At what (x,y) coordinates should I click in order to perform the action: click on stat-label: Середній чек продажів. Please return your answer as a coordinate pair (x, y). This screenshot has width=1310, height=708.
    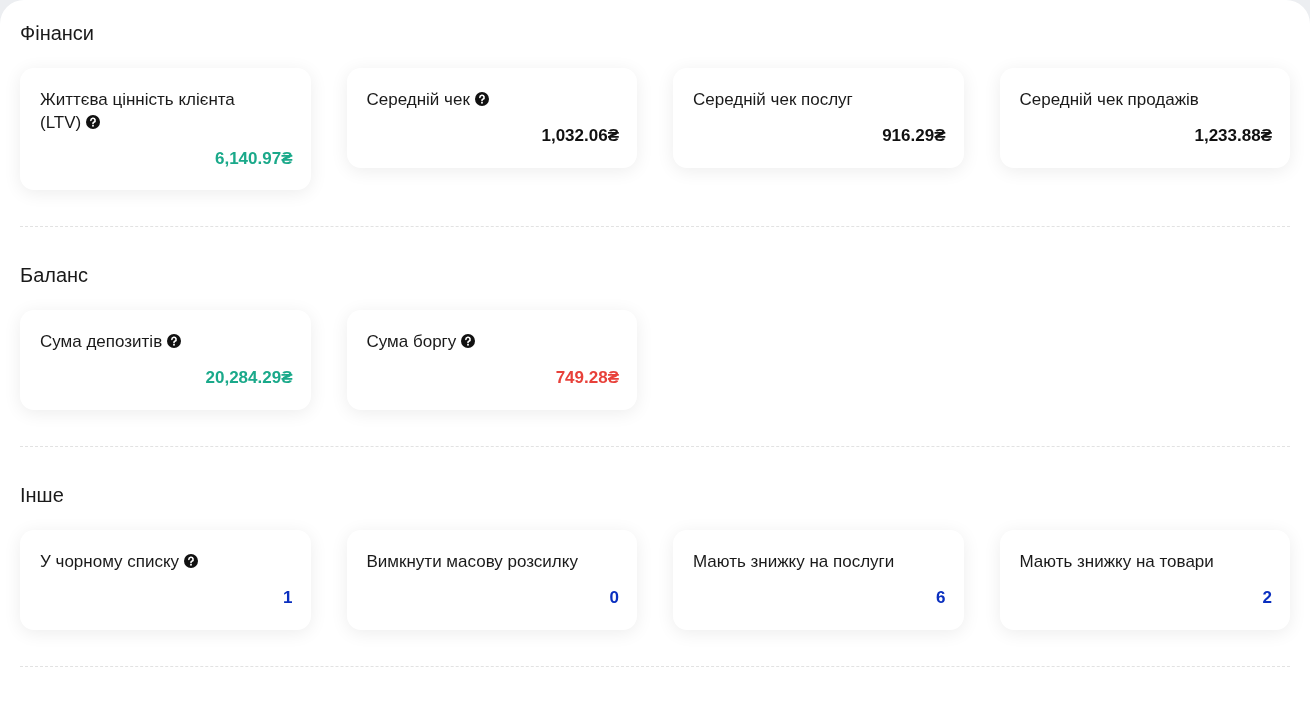
    Looking at the image, I should click on (1109, 100).